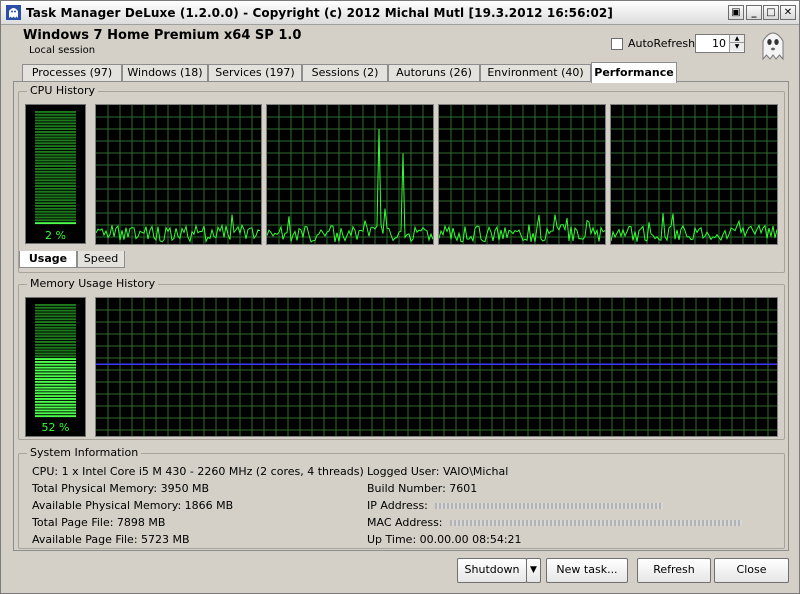 The image size is (800, 594). What do you see at coordinates (751, 570) in the screenshot?
I see `close-button: Close` at bounding box center [751, 570].